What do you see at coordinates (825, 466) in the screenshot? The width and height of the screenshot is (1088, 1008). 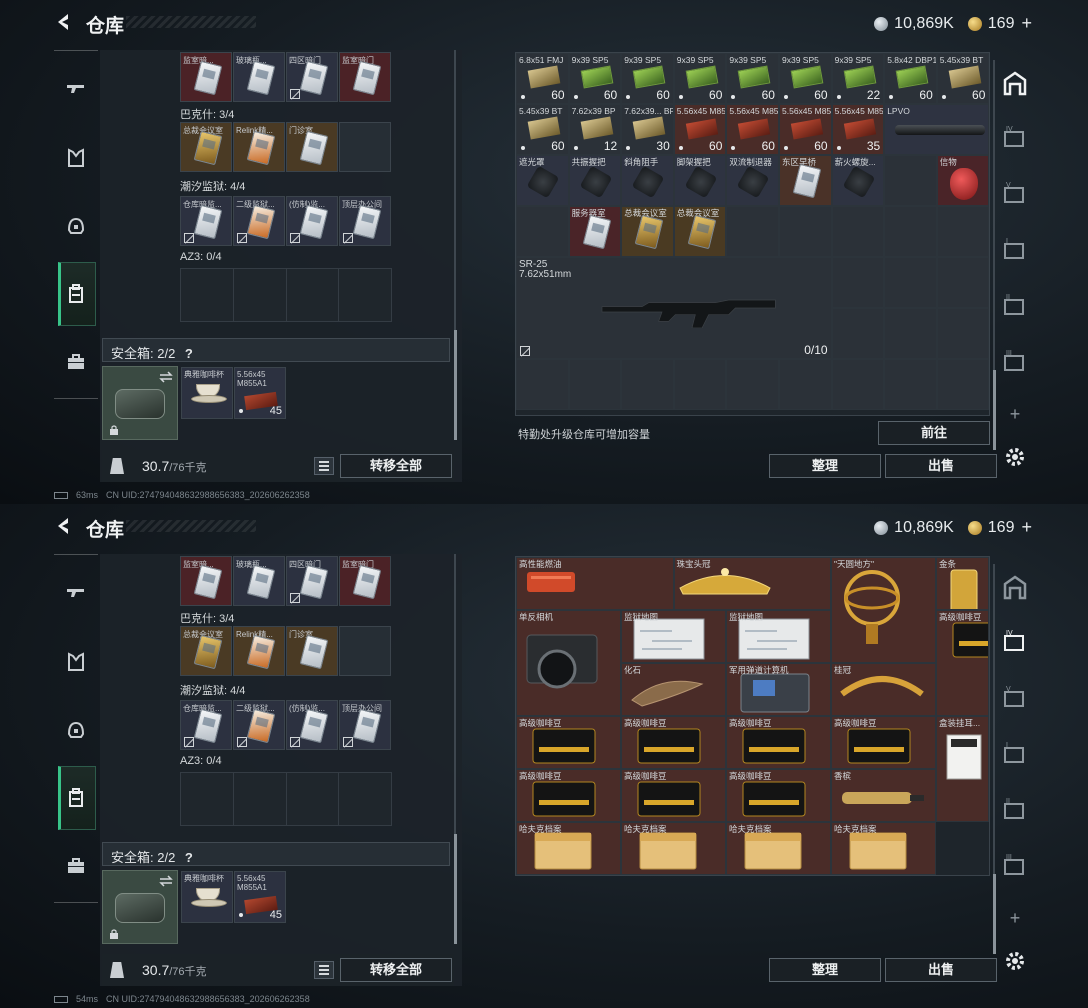 I see `sort-button: 整理` at bounding box center [825, 466].